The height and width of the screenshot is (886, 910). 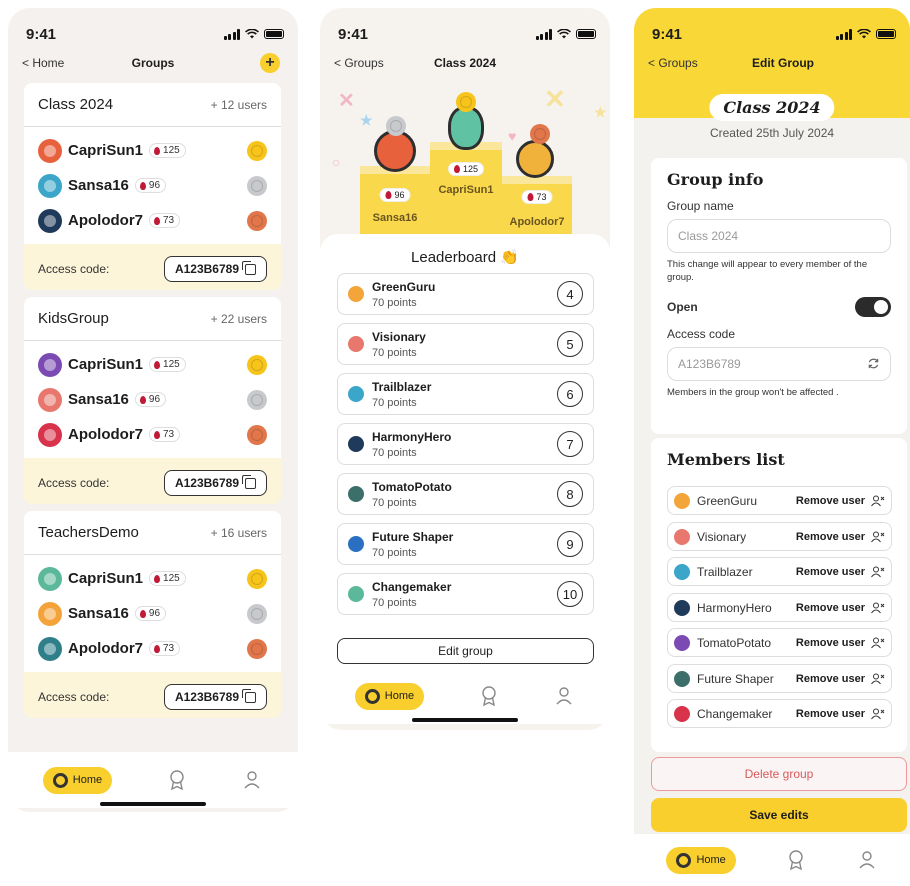 I want to click on member-row: Trailblazer Remove user, so click(x=779, y=571).